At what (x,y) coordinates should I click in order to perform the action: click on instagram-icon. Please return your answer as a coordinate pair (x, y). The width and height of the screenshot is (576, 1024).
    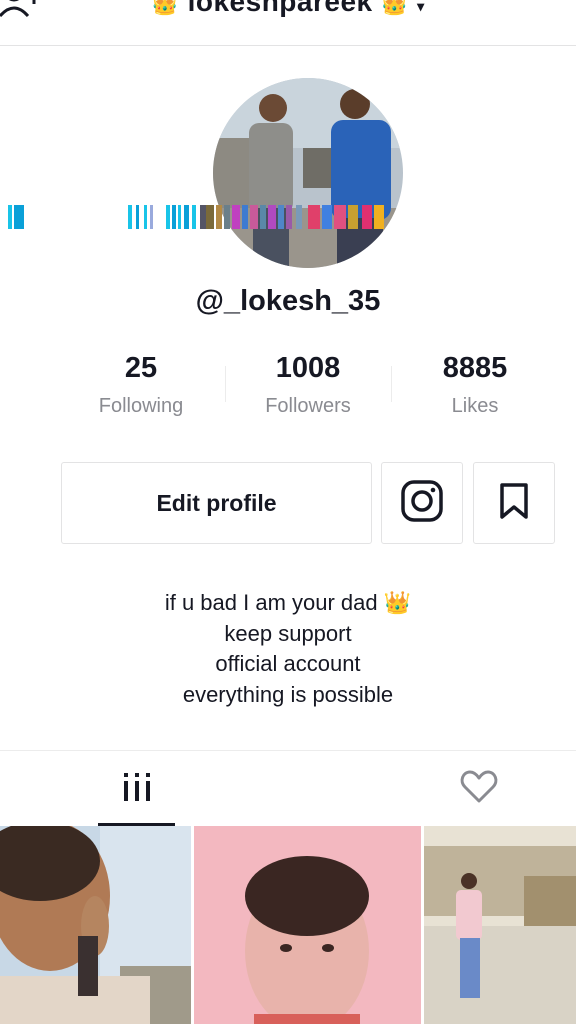
    Looking at the image, I should click on (422, 503).